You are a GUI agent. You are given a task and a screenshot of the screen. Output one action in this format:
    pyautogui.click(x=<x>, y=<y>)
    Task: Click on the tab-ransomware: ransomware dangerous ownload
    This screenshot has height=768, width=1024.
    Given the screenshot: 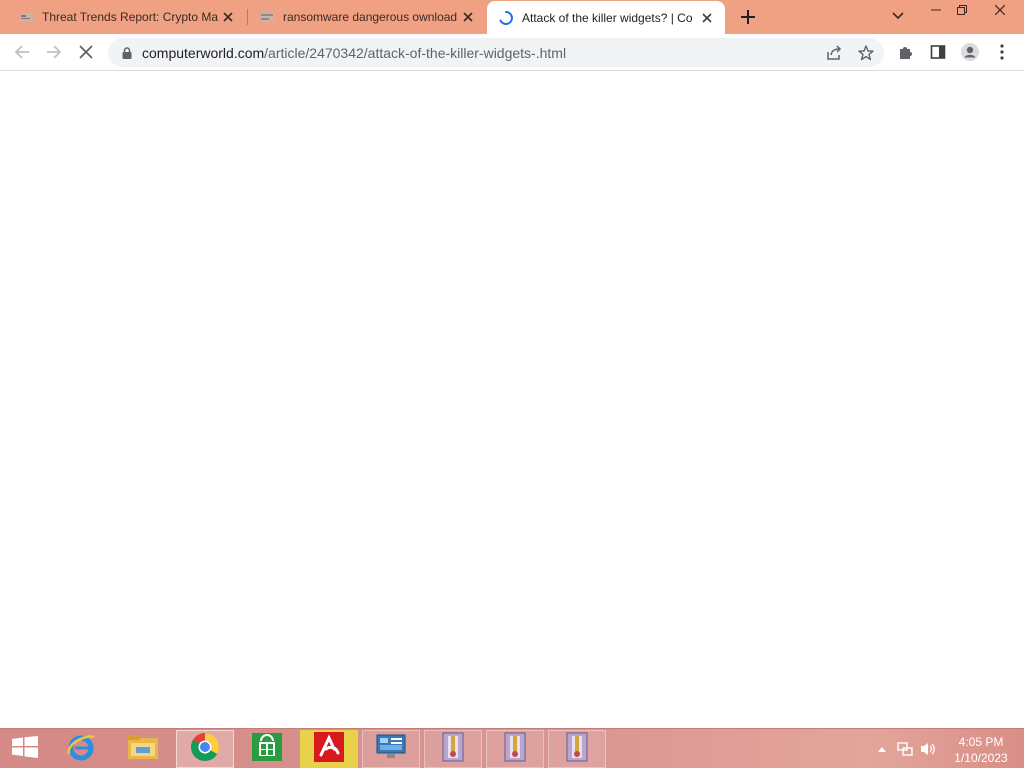 What is the action you would take?
    pyautogui.click(x=367, y=17)
    